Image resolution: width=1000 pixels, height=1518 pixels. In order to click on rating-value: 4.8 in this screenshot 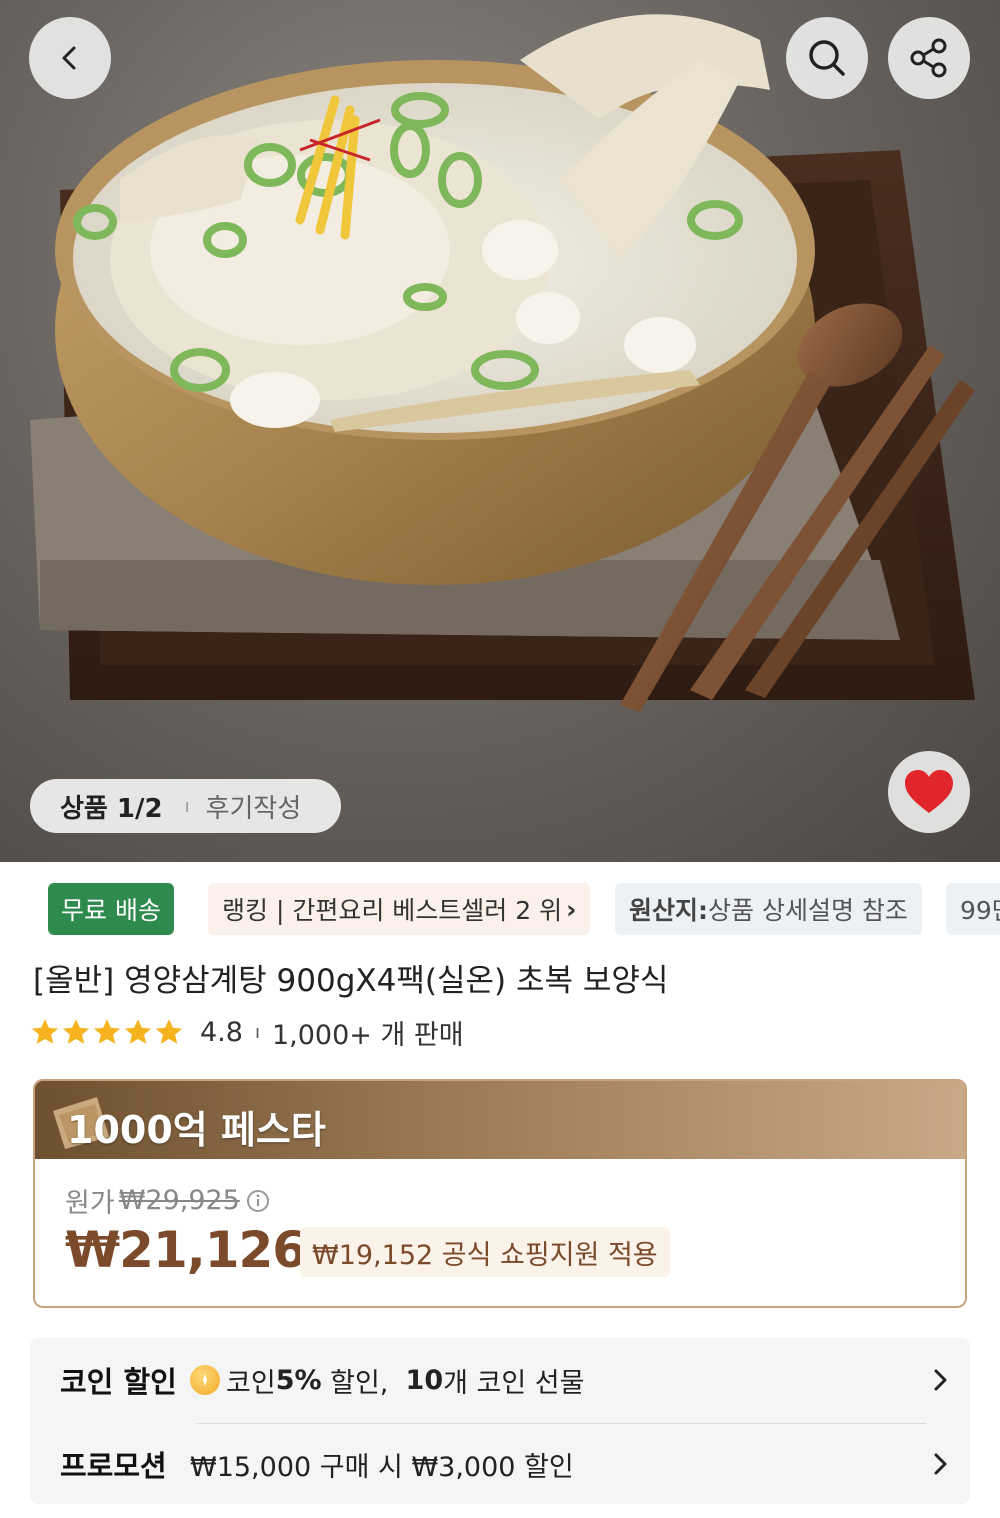, I will do `click(221, 1032)`.